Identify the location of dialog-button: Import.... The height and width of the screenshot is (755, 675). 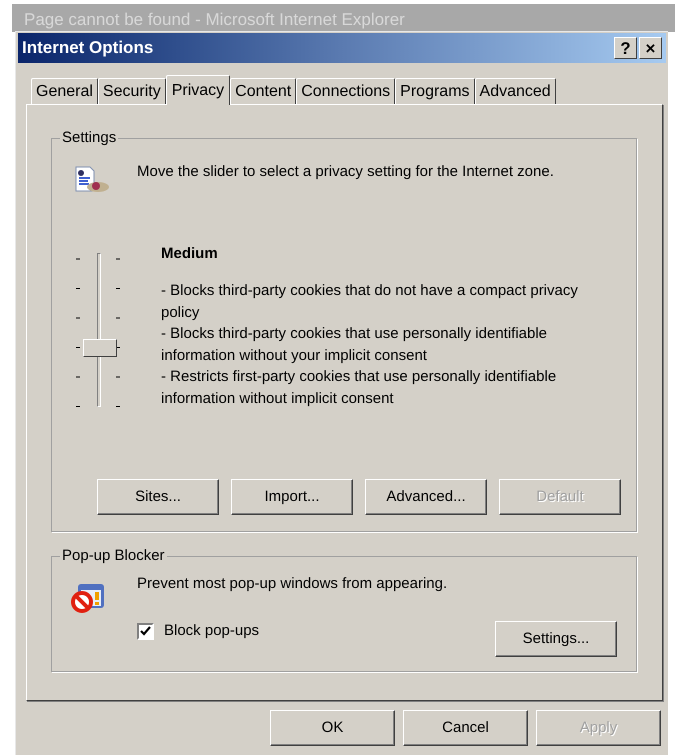
(292, 497).